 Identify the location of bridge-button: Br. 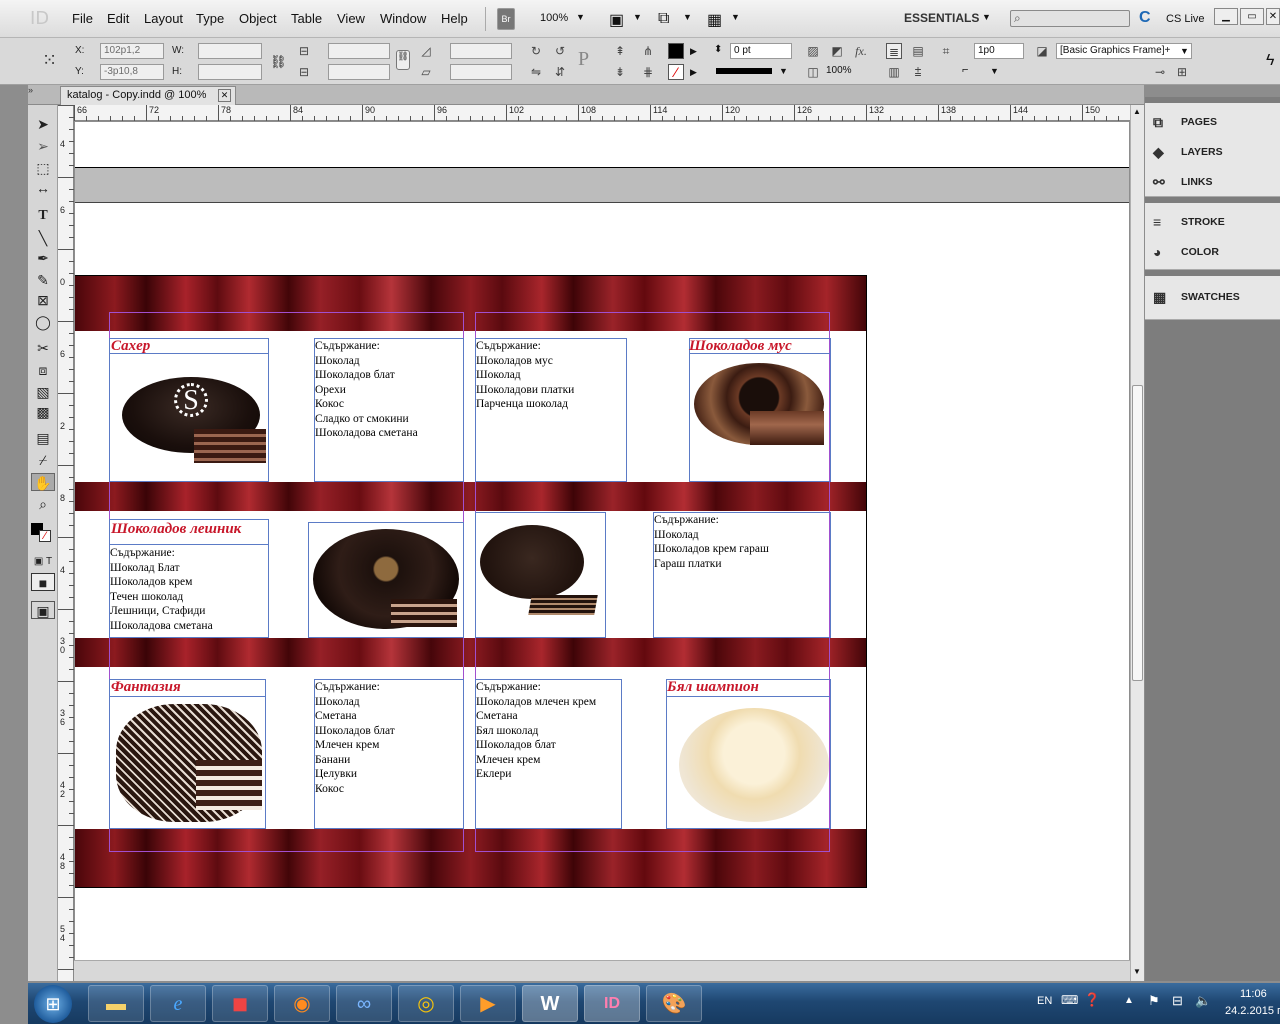
(506, 19).